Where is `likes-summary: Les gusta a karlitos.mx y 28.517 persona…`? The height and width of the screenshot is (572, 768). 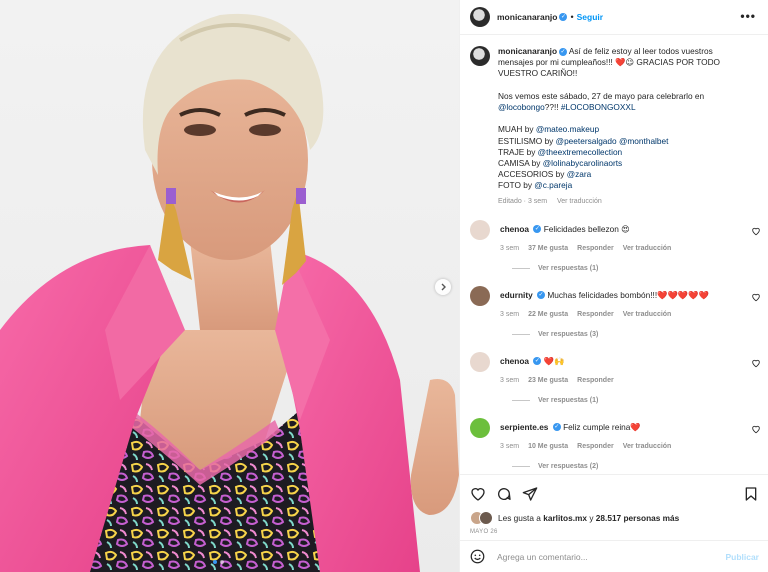
likes-summary: Les gusta a karlitos.mx y 28.517 persona… is located at coordinates (614, 518).